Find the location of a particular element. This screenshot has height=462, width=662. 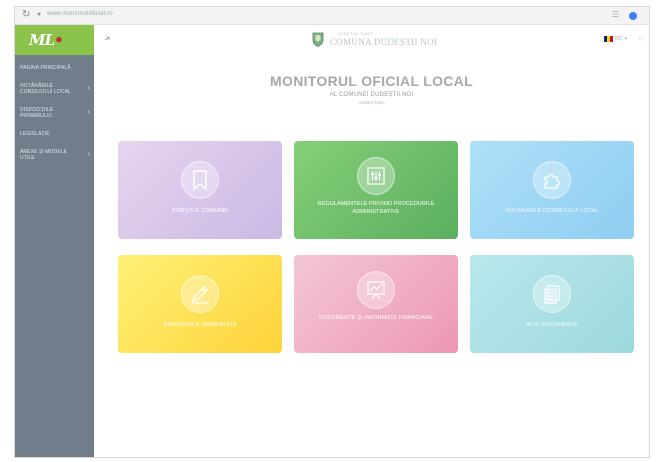

collapse-sidebar-icon: ➜ is located at coordinates (107, 38).